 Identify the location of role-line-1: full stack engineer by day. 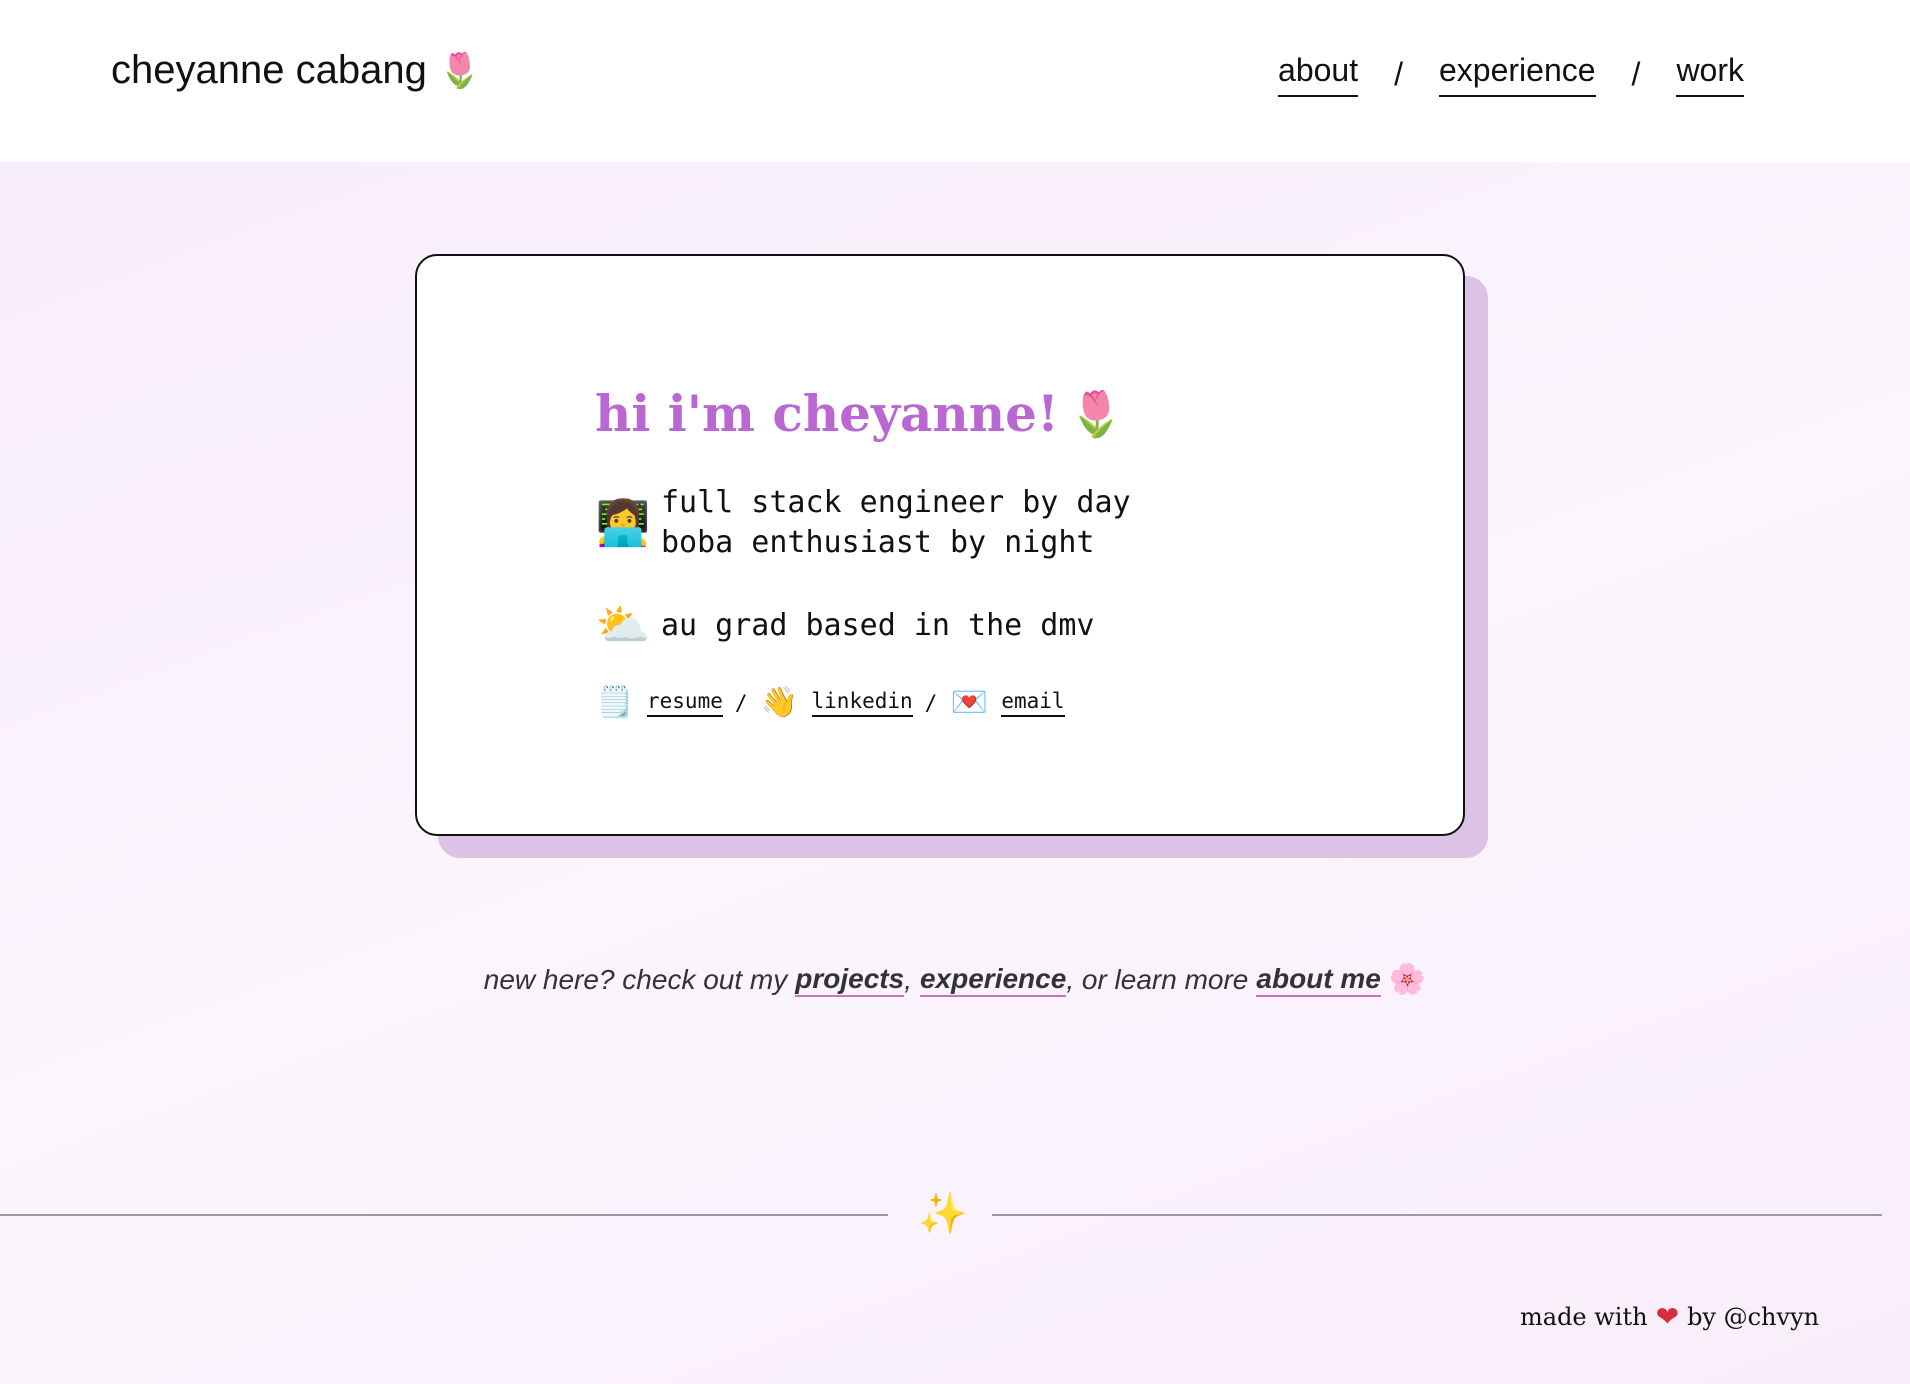
(896, 502).